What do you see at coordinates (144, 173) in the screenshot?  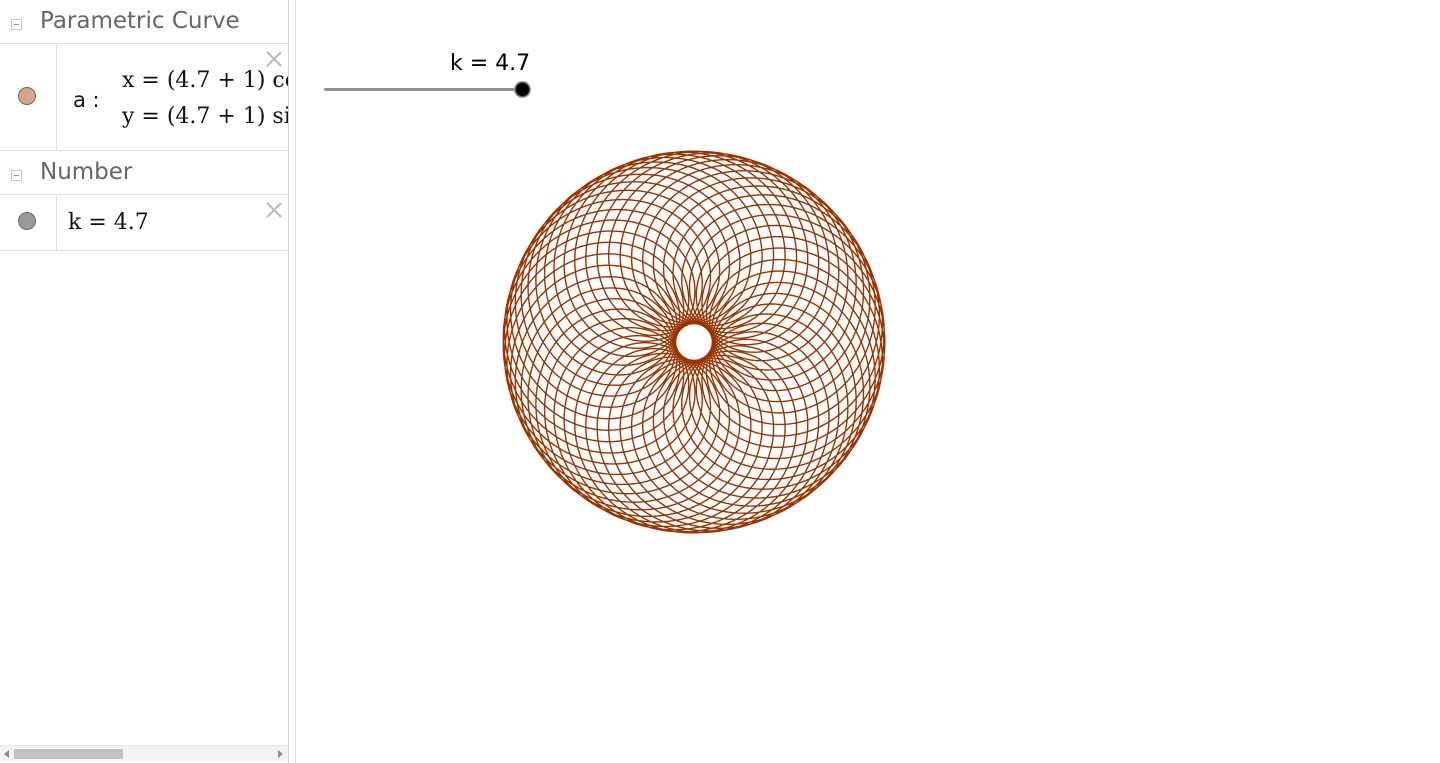 I see `group-header-number: Number` at bounding box center [144, 173].